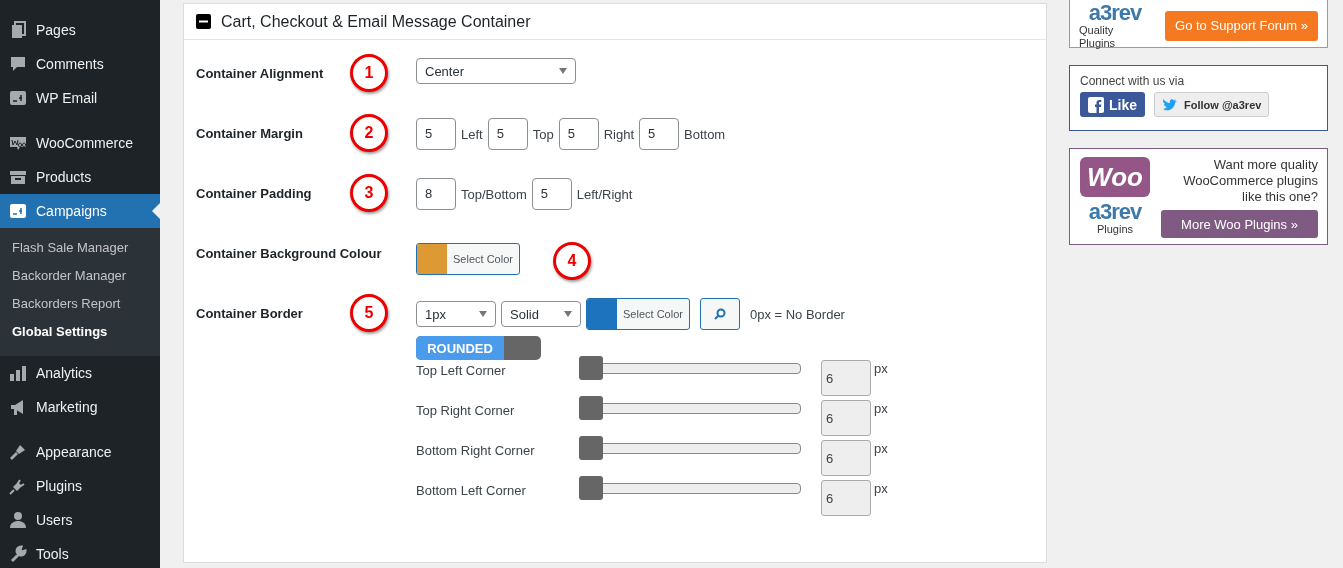 Image resolution: width=1343 pixels, height=568 pixels. Describe the element at coordinates (571, 261) in the screenshot. I see `step-number-badge: 4` at that location.